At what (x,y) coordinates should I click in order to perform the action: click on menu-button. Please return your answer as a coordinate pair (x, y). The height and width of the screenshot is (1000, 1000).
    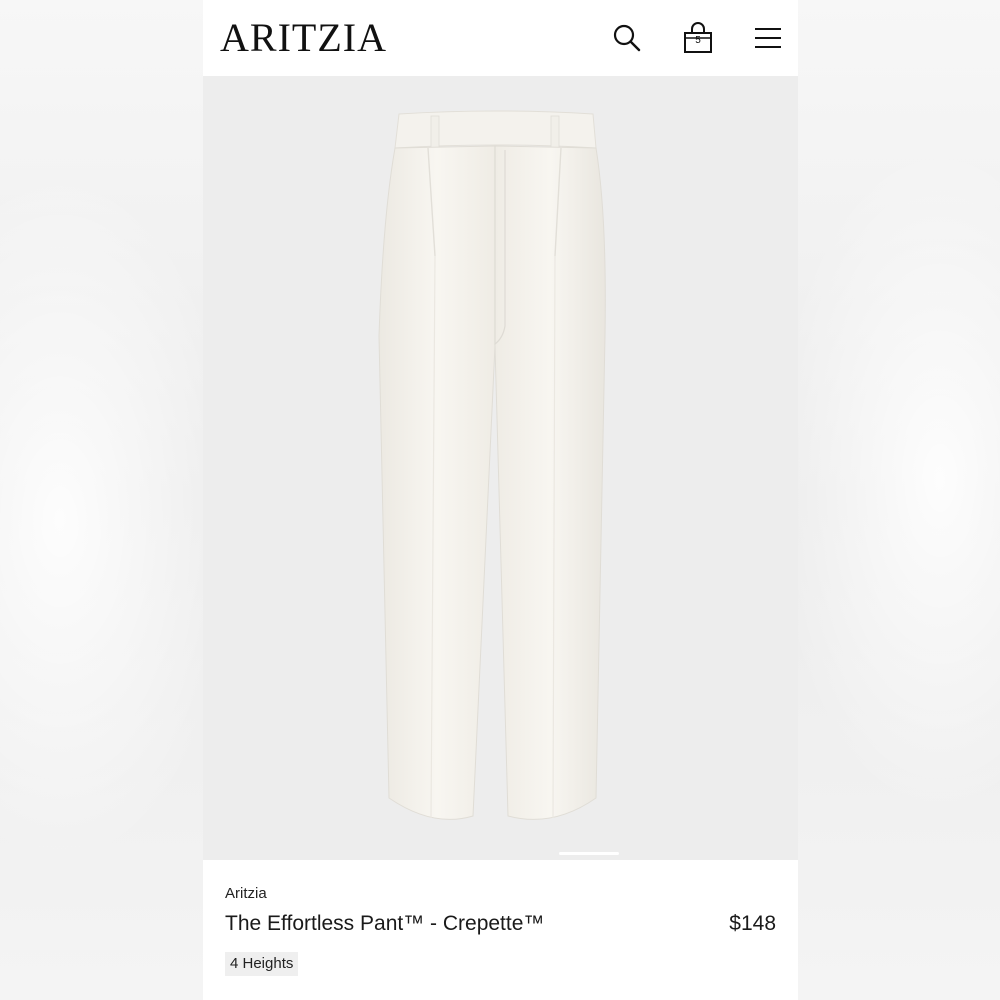
    Looking at the image, I should click on (768, 38).